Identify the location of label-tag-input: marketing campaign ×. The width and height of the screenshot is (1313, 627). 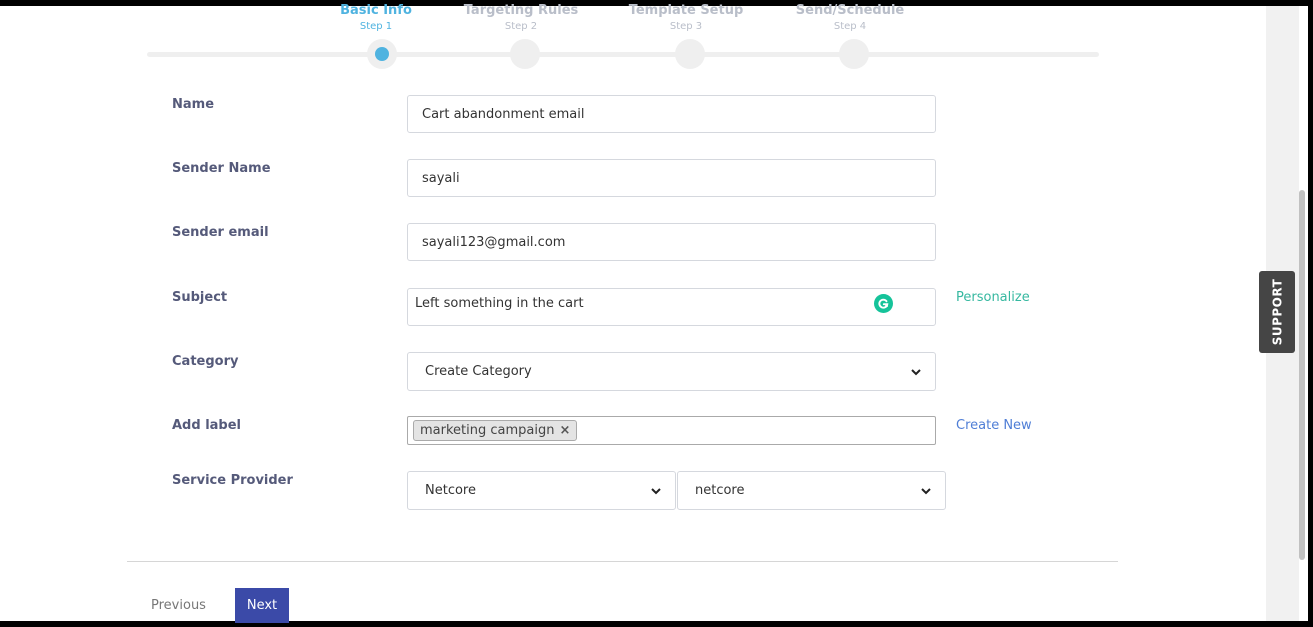
(671, 430).